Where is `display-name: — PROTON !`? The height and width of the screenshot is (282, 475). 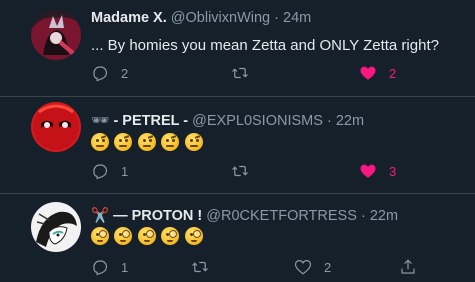
display-name: — PROTON ! is located at coordinates (157, 216).